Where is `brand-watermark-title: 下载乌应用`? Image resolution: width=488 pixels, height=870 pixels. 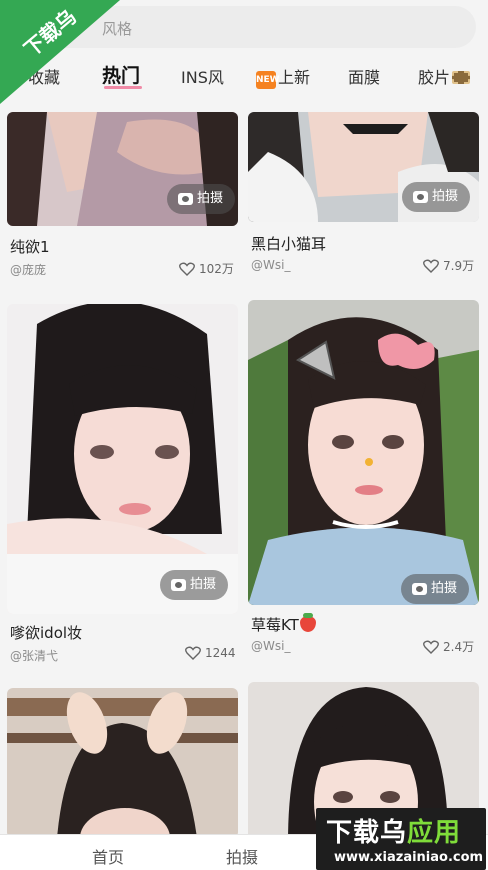 brand-watermark-title: 下载乌应用 is located at coordinates (393, 830).